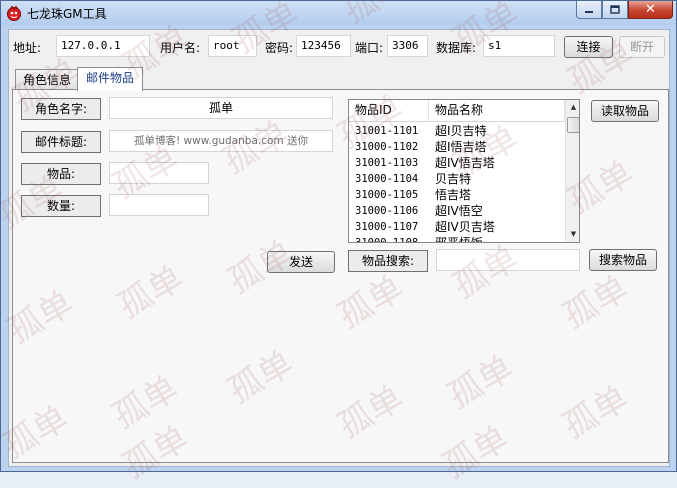  What do you see at coordinates (61, 206) in the screenshot?
I see `quantity-label: 数量:` at bounding box center [61, 206].